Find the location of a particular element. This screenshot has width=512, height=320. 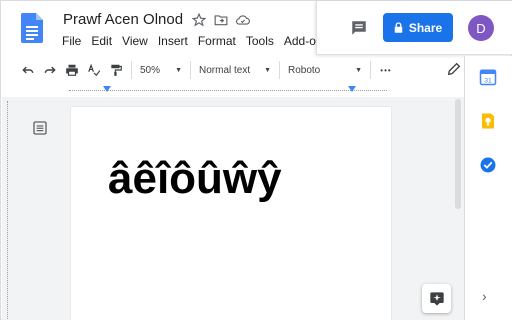

more-options-icon: ••• is located at coordinates (386, 70).